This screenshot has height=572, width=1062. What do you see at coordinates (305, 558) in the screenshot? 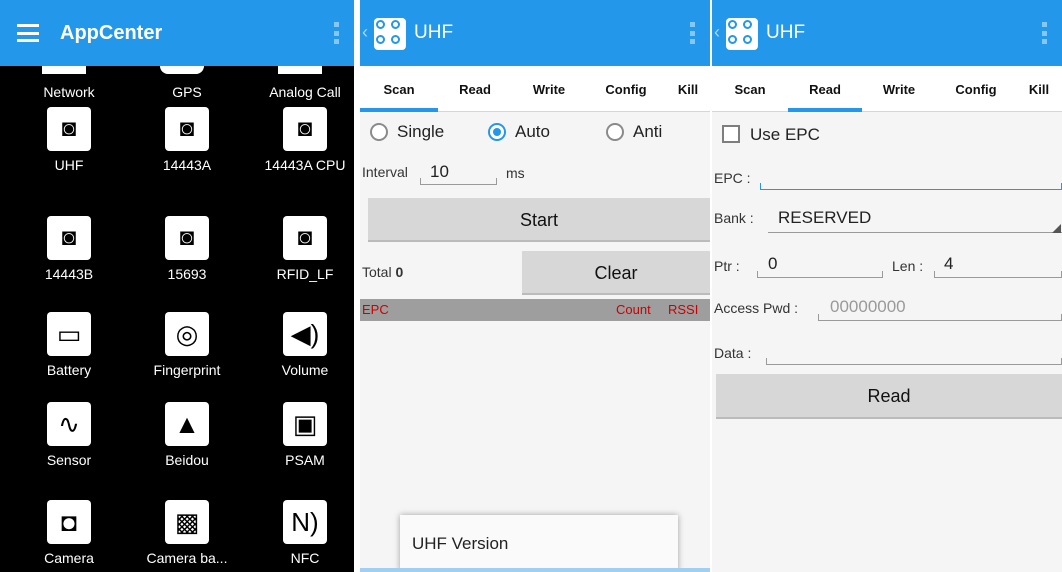
I see `app-label: NFC` at bounding box center [305, 558].